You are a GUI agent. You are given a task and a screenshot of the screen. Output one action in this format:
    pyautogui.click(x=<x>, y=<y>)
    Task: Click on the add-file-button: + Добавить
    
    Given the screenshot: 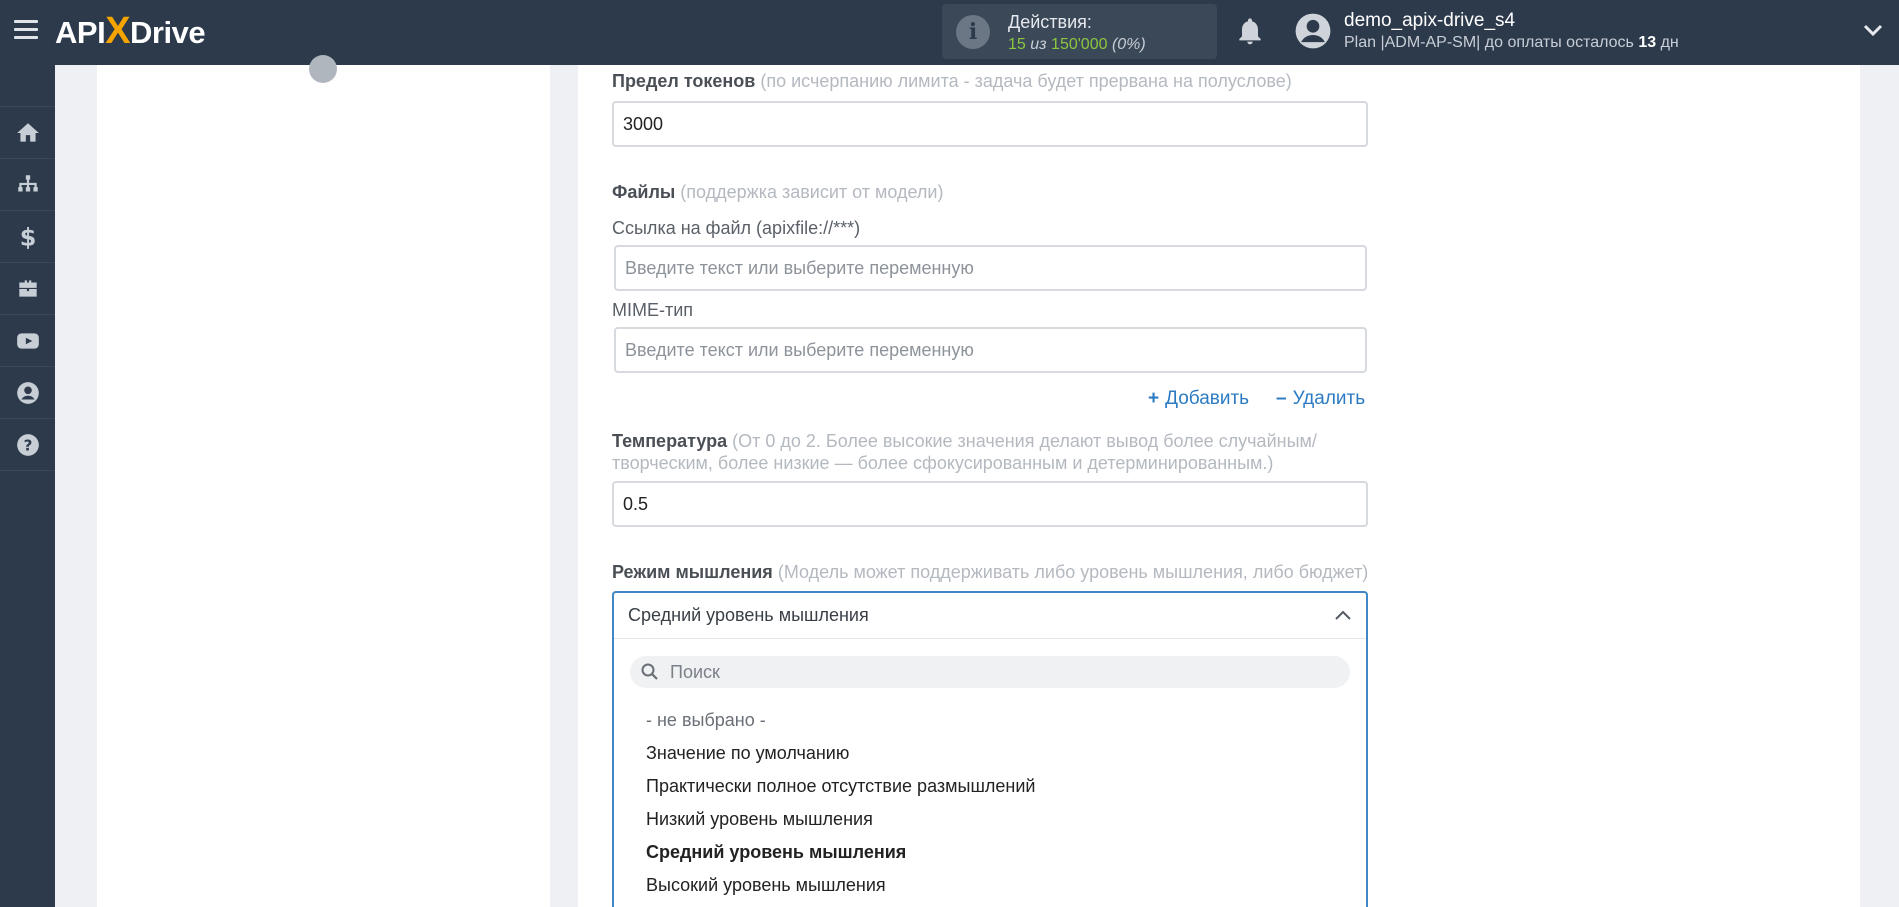 What is the action you would take?
    pyautogui.click(x=1198, y=399)
    